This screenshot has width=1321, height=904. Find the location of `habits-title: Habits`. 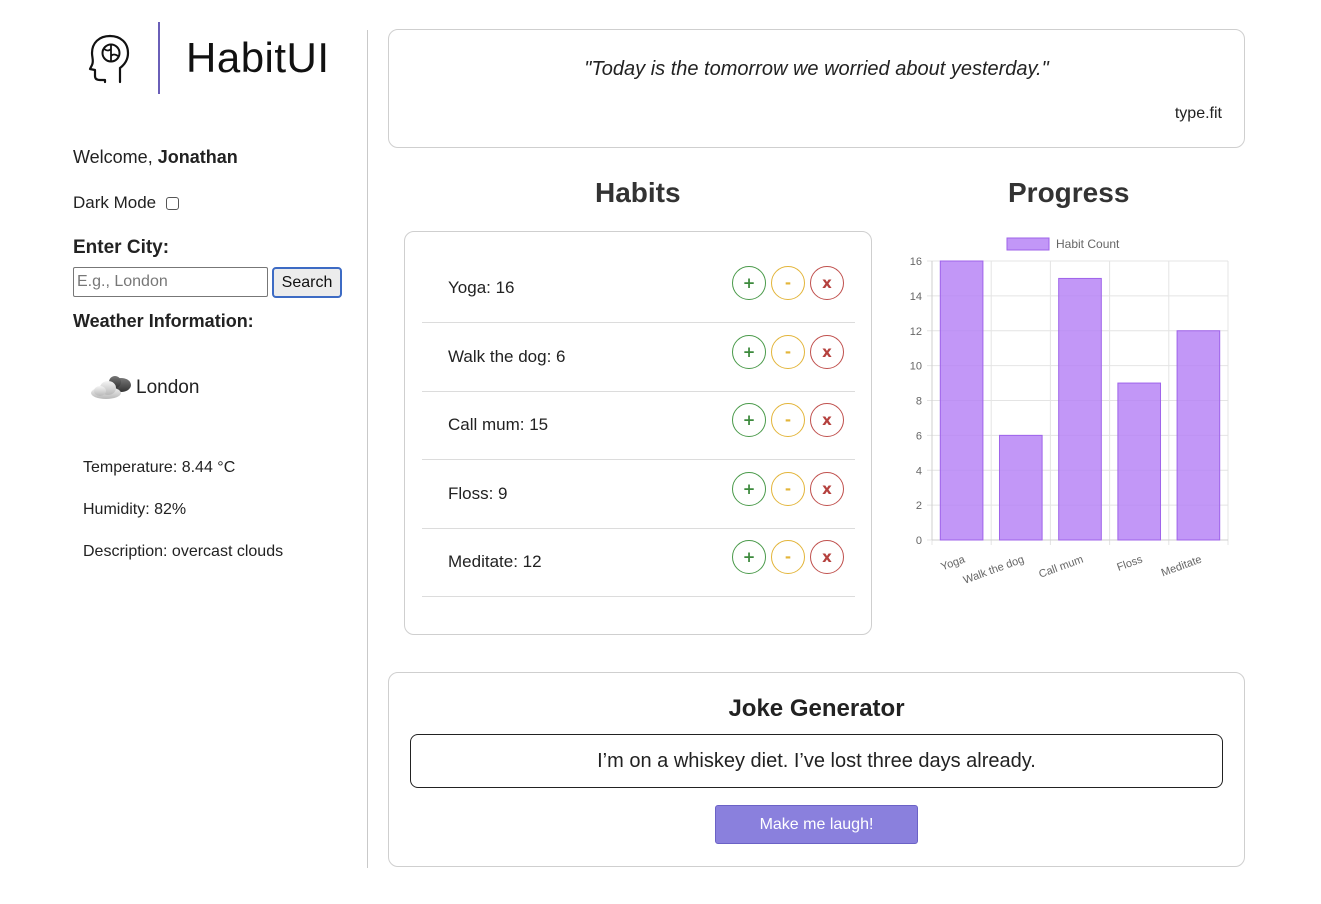

habits-title: Habits is located at coordinates (638, 192).